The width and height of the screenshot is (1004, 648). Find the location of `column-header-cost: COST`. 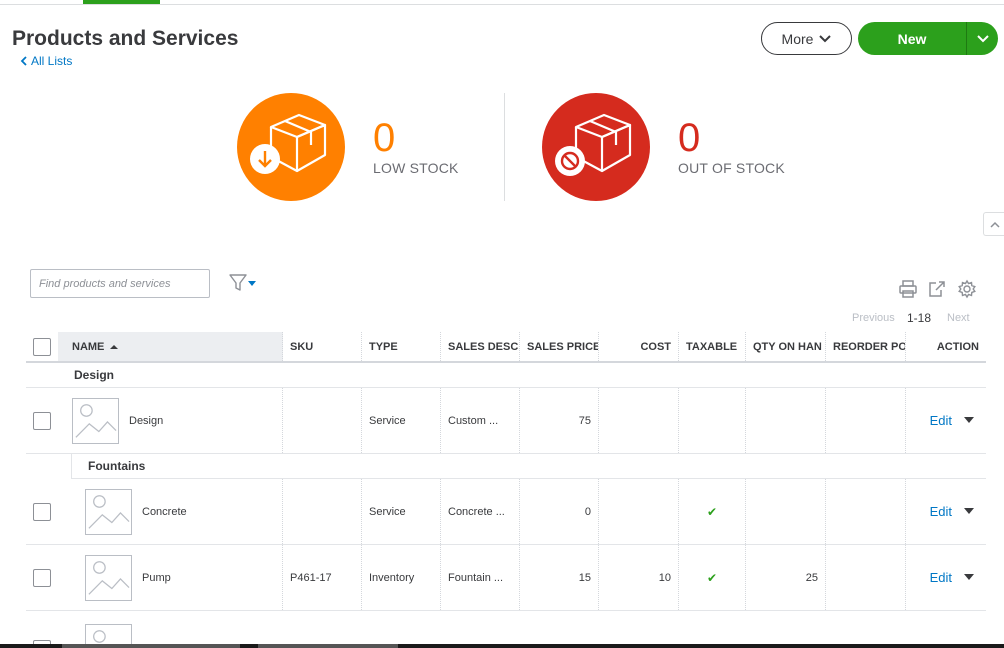

column-header-cost: COST is located at coordinates (639, 346).